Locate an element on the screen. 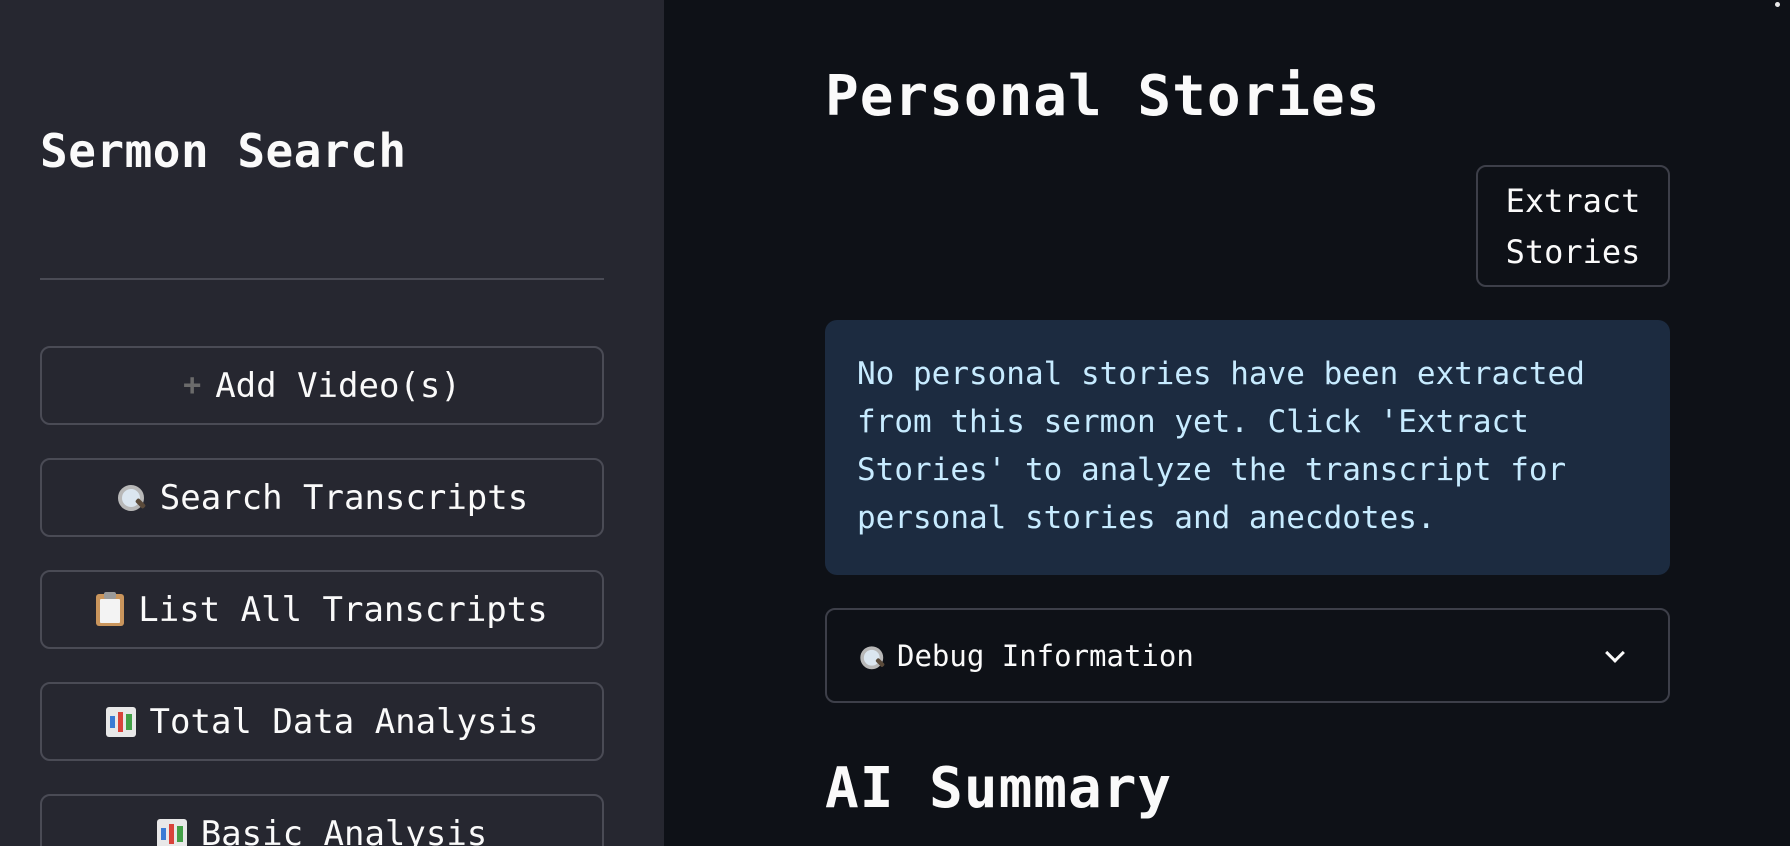  extract-stories-button: Extract Stories is located at coordinates (1573, 226).